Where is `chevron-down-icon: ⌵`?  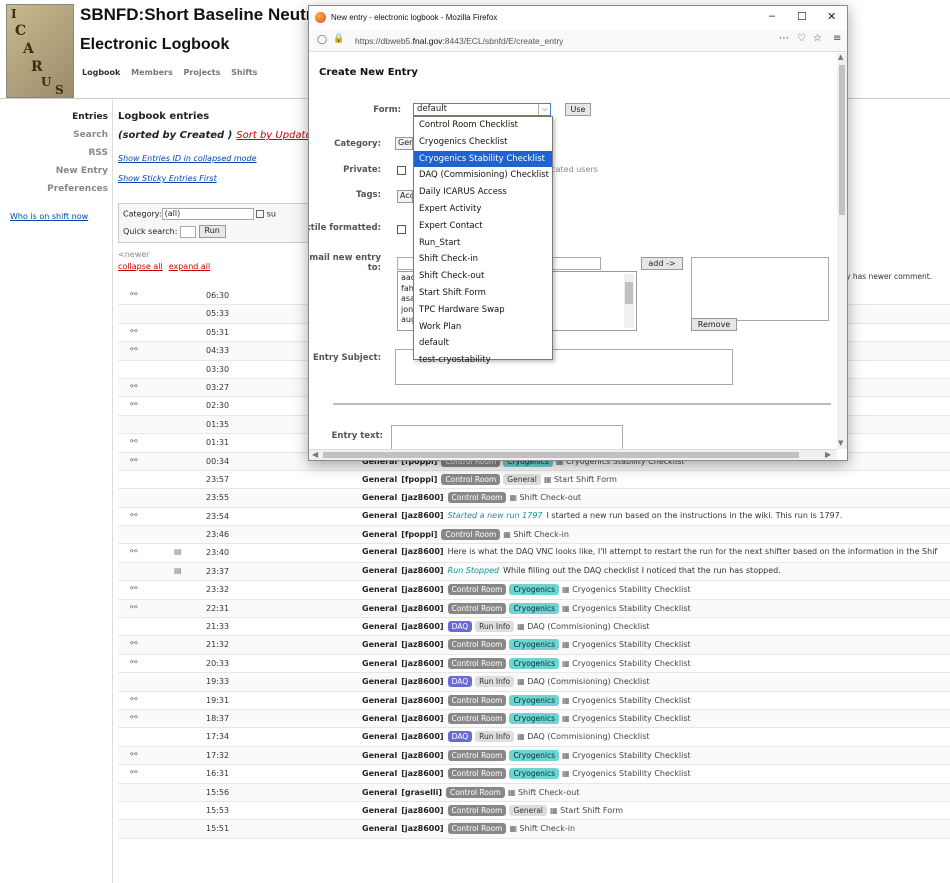
chevron-down-icon: ⌵ is located at coordinates (544, 109).